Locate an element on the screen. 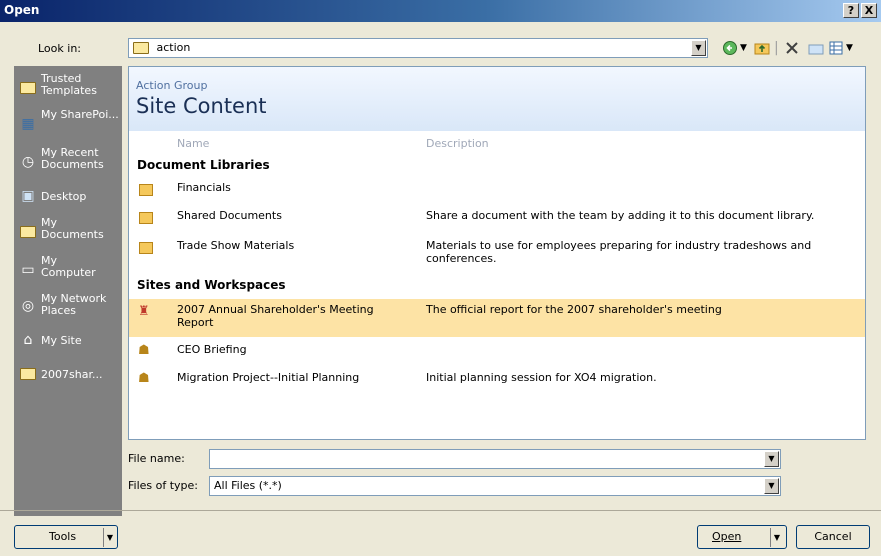 The height and width of the screenshot is (556, 881). open-label: Open is located at coordinates (727, 536).